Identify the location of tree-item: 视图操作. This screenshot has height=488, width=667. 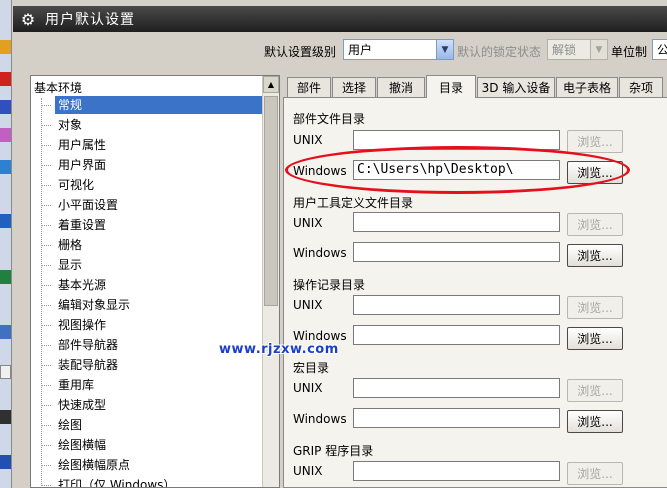
(152, 325).